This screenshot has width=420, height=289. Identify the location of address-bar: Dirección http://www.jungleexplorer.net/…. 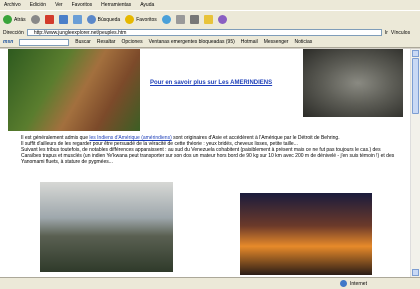
(210, 32).